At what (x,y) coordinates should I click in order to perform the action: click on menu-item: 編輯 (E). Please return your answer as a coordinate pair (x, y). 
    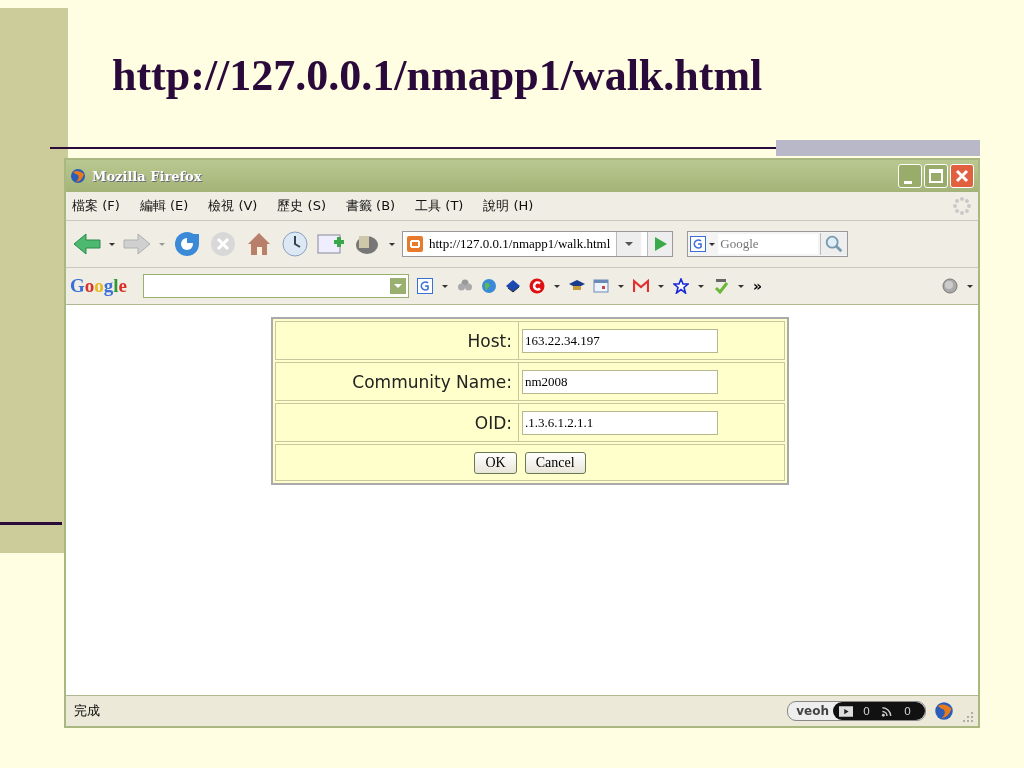
    Looking at the image, I should click on (164, 206).